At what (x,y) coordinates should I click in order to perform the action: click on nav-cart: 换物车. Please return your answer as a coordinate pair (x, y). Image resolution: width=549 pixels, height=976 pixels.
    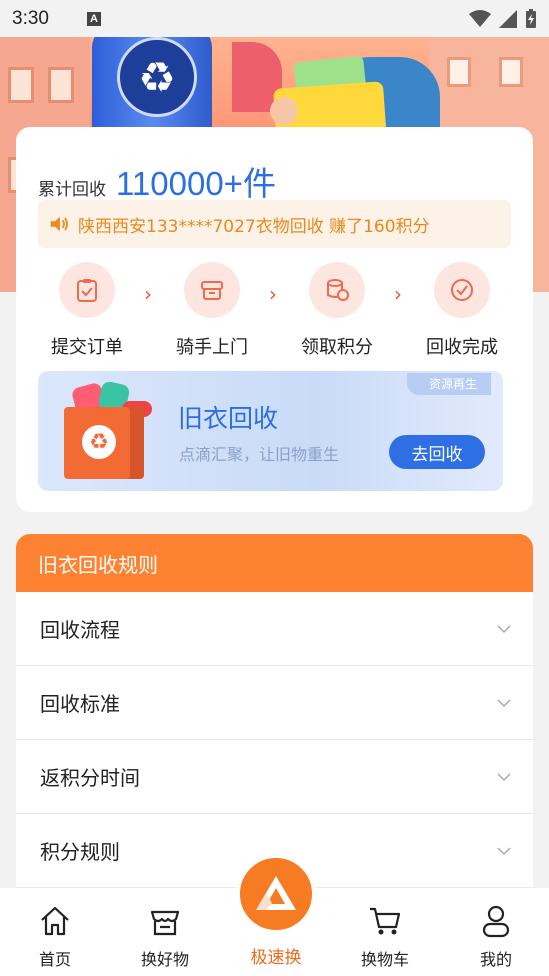
    Looking at the image, I should click on (385, 937).